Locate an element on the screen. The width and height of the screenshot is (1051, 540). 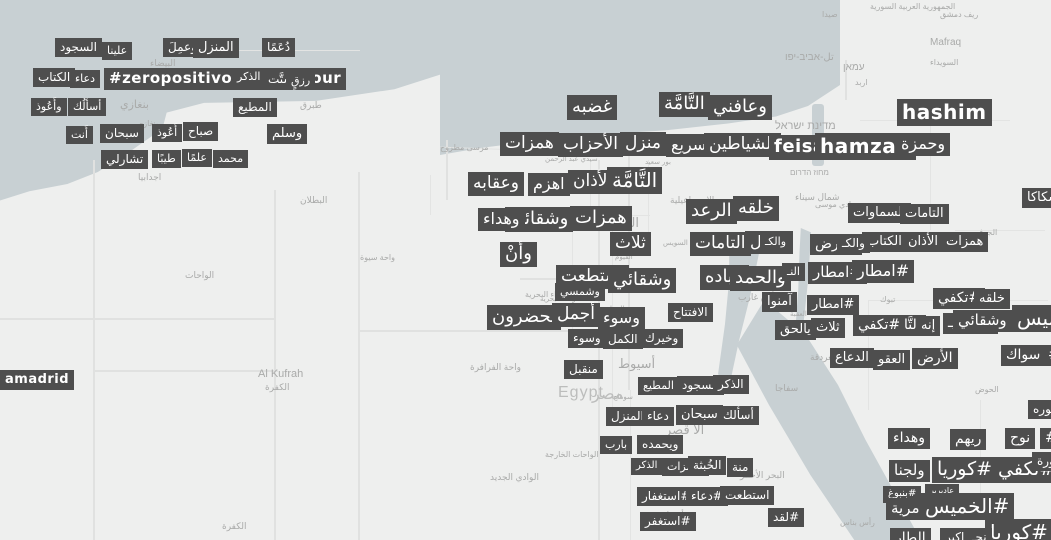
word-cloud-label: اكبر is located at coordinates (955, 534).